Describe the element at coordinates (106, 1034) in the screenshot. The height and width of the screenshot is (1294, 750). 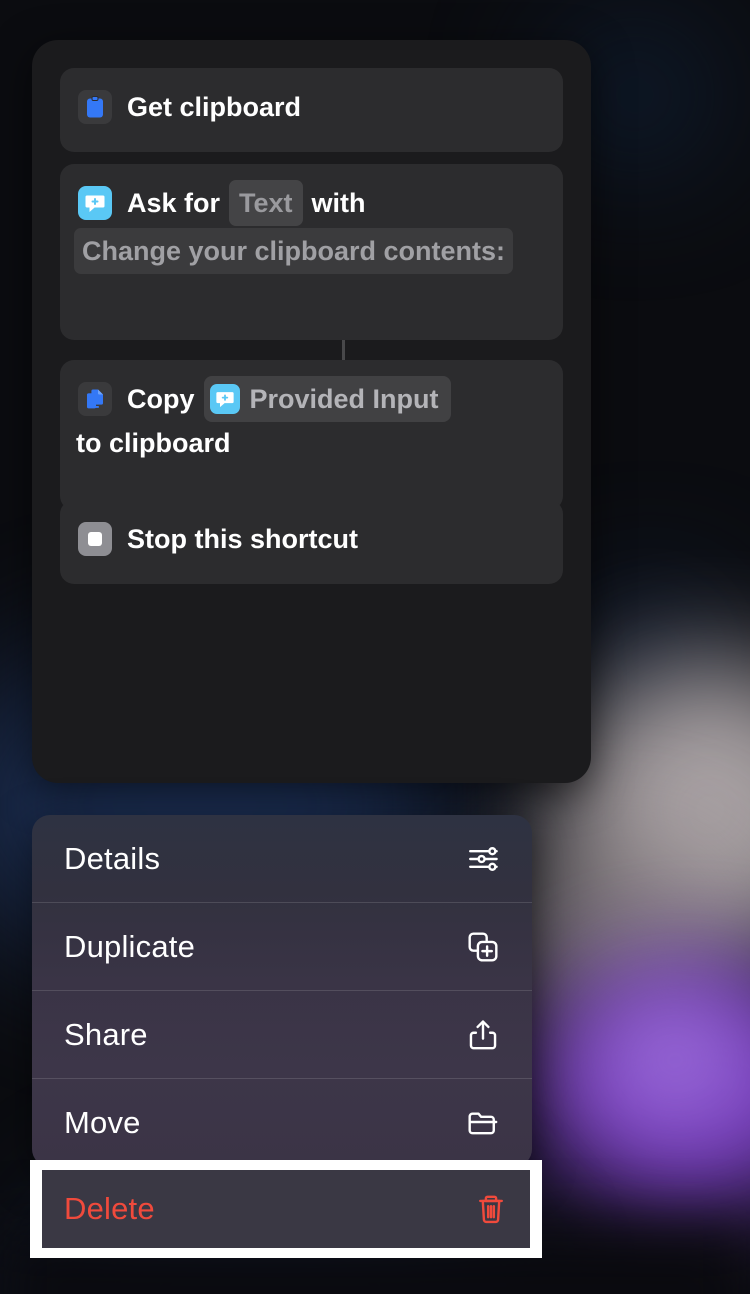
I see `menu-item-label: Share` at that location.